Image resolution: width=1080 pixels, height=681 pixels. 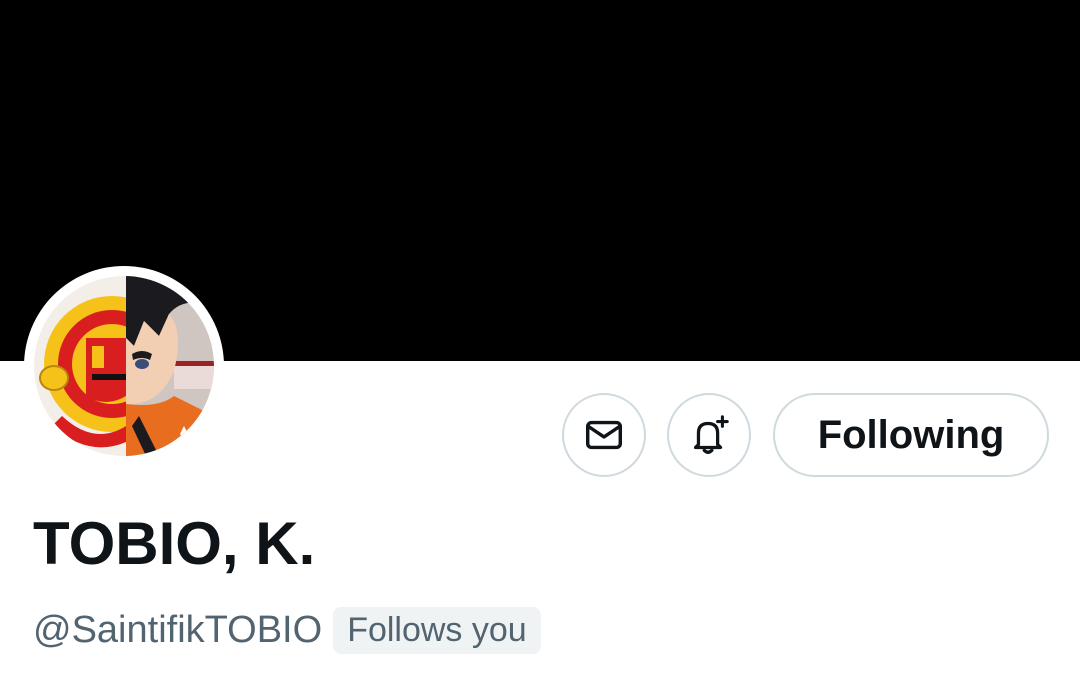 I want to click on following-label: Following, so click(x=911, y=434).